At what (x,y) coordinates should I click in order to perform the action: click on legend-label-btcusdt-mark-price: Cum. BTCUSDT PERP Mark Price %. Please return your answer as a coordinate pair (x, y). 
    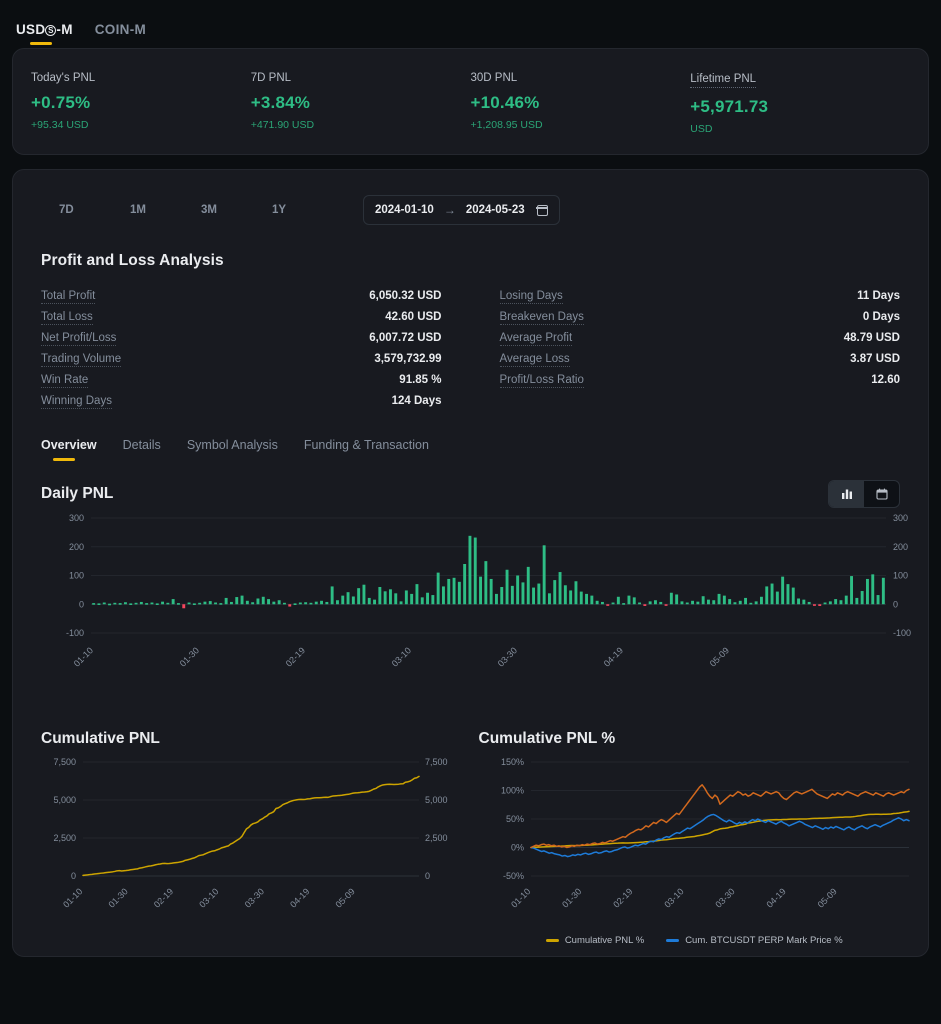
    Looking at the image, I should click on (764, 940).